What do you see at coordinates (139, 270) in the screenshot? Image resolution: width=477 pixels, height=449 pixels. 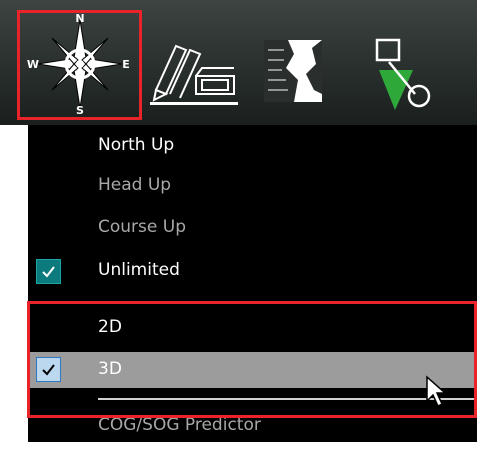 I see `menu-item-label: Unlimited` at bounding box center [139, 270].